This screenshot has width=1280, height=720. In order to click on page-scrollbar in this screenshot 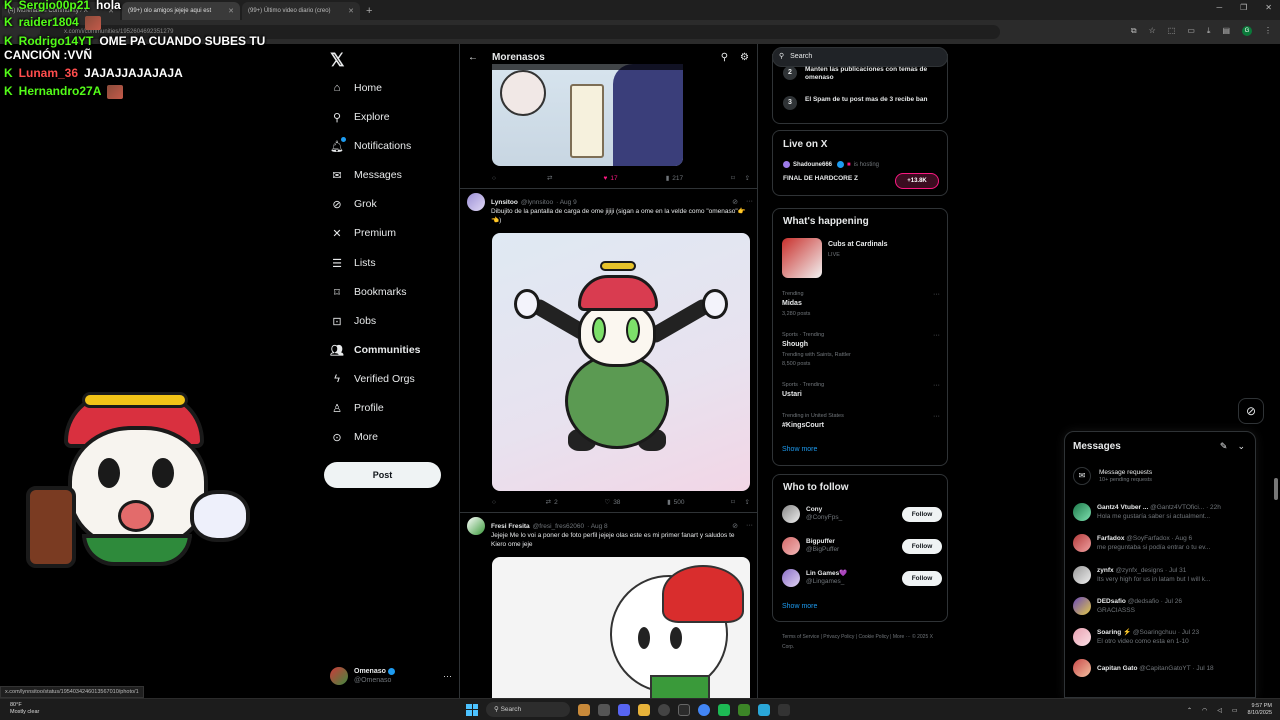, I will do `click(1276, 489)`.